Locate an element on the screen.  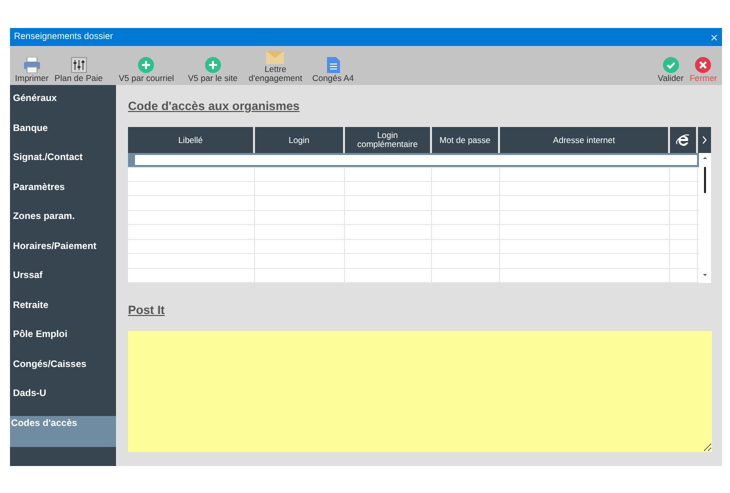
toolbar-button: V5 par courriel is located at coordinates (147, 70).